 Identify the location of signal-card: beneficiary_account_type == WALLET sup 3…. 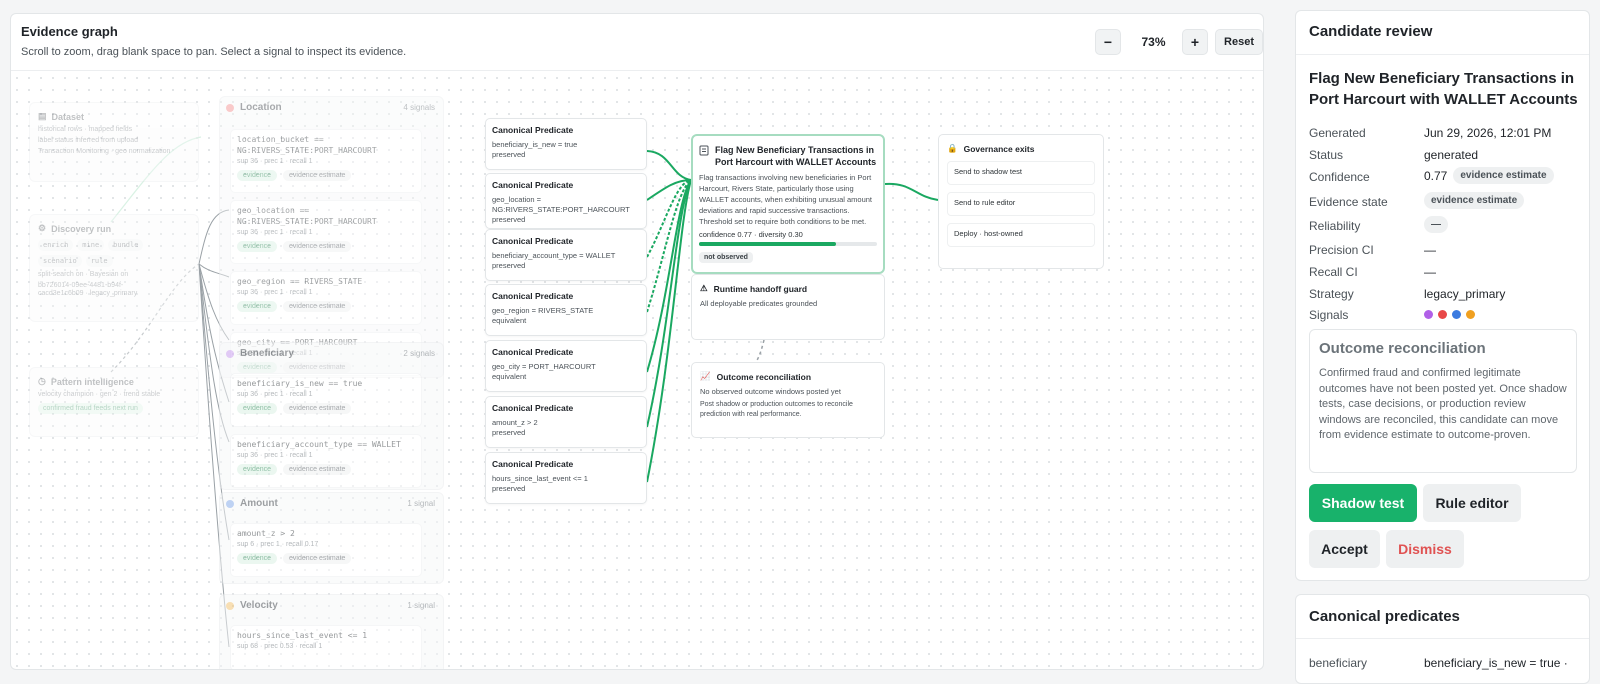
(326, 461).